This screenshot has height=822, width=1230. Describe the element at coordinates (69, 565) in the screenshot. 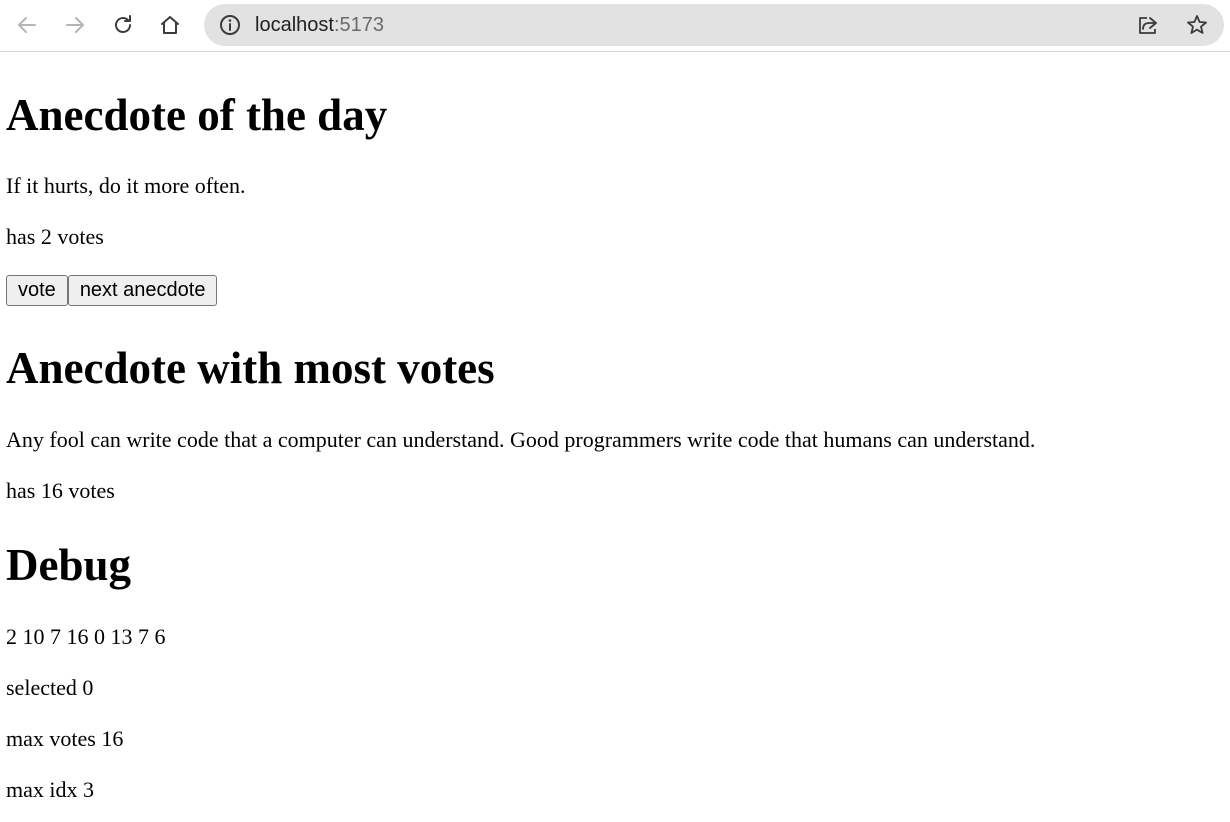

I see `debug-heading: Debug` at that location.